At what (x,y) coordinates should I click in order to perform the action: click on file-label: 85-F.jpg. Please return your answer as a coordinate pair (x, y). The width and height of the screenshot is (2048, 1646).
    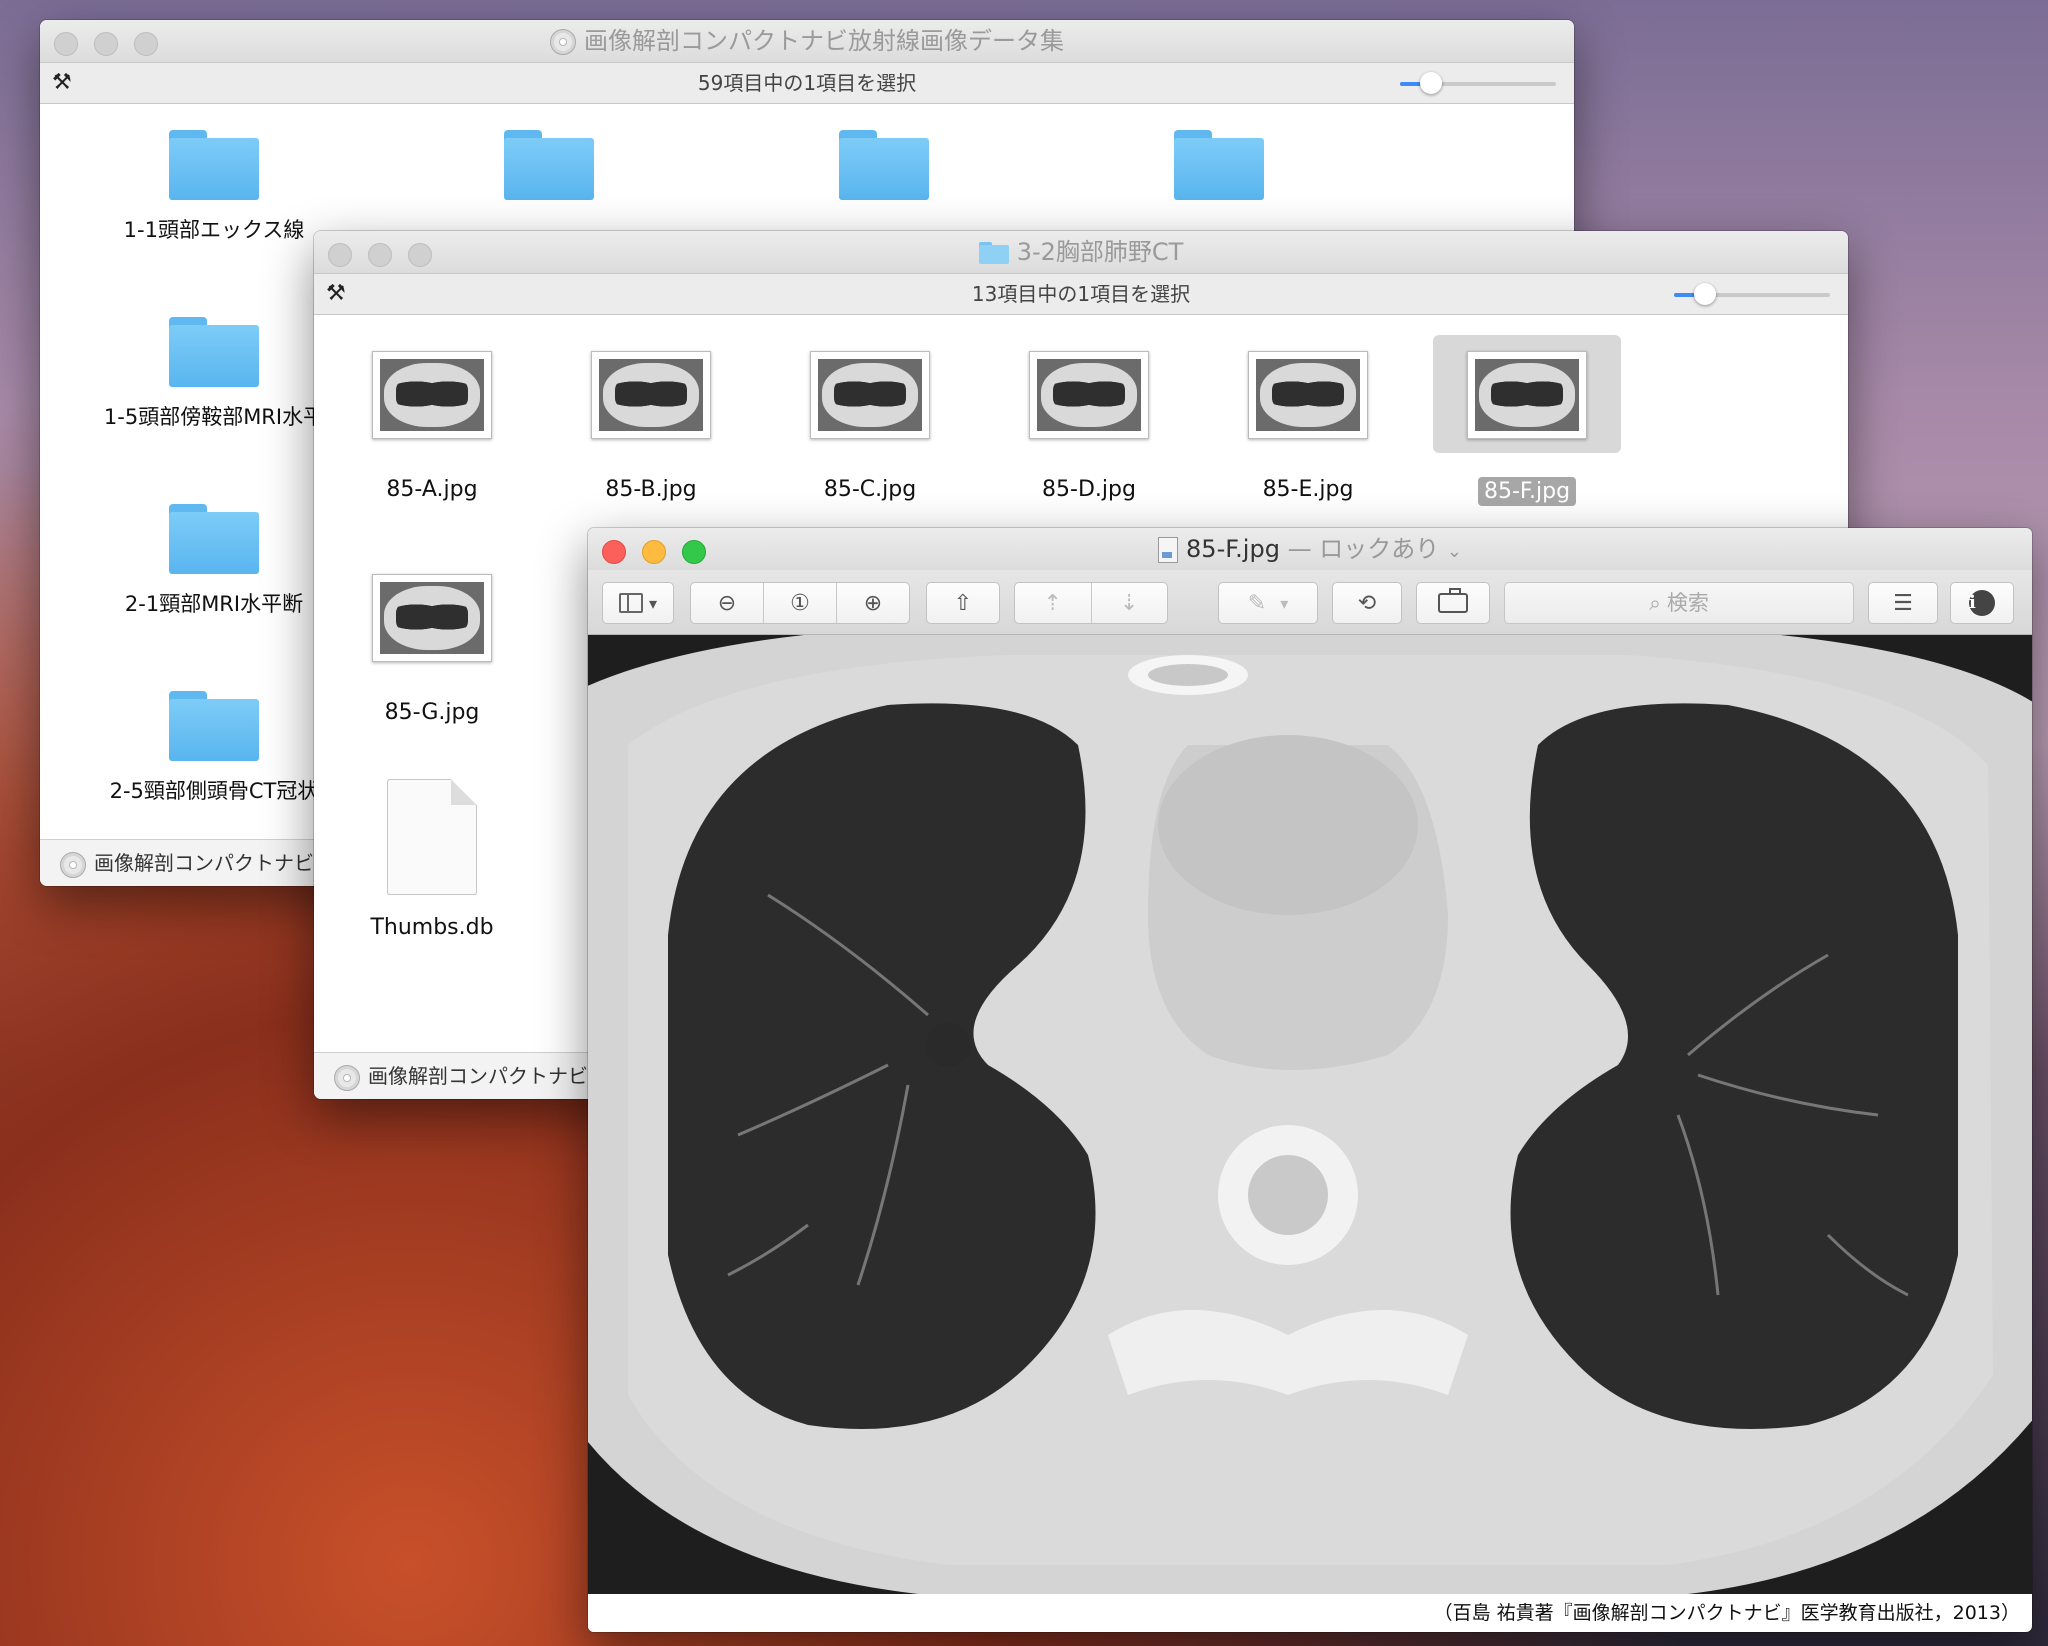
    Looking at the image, I should click on (1527, 491).